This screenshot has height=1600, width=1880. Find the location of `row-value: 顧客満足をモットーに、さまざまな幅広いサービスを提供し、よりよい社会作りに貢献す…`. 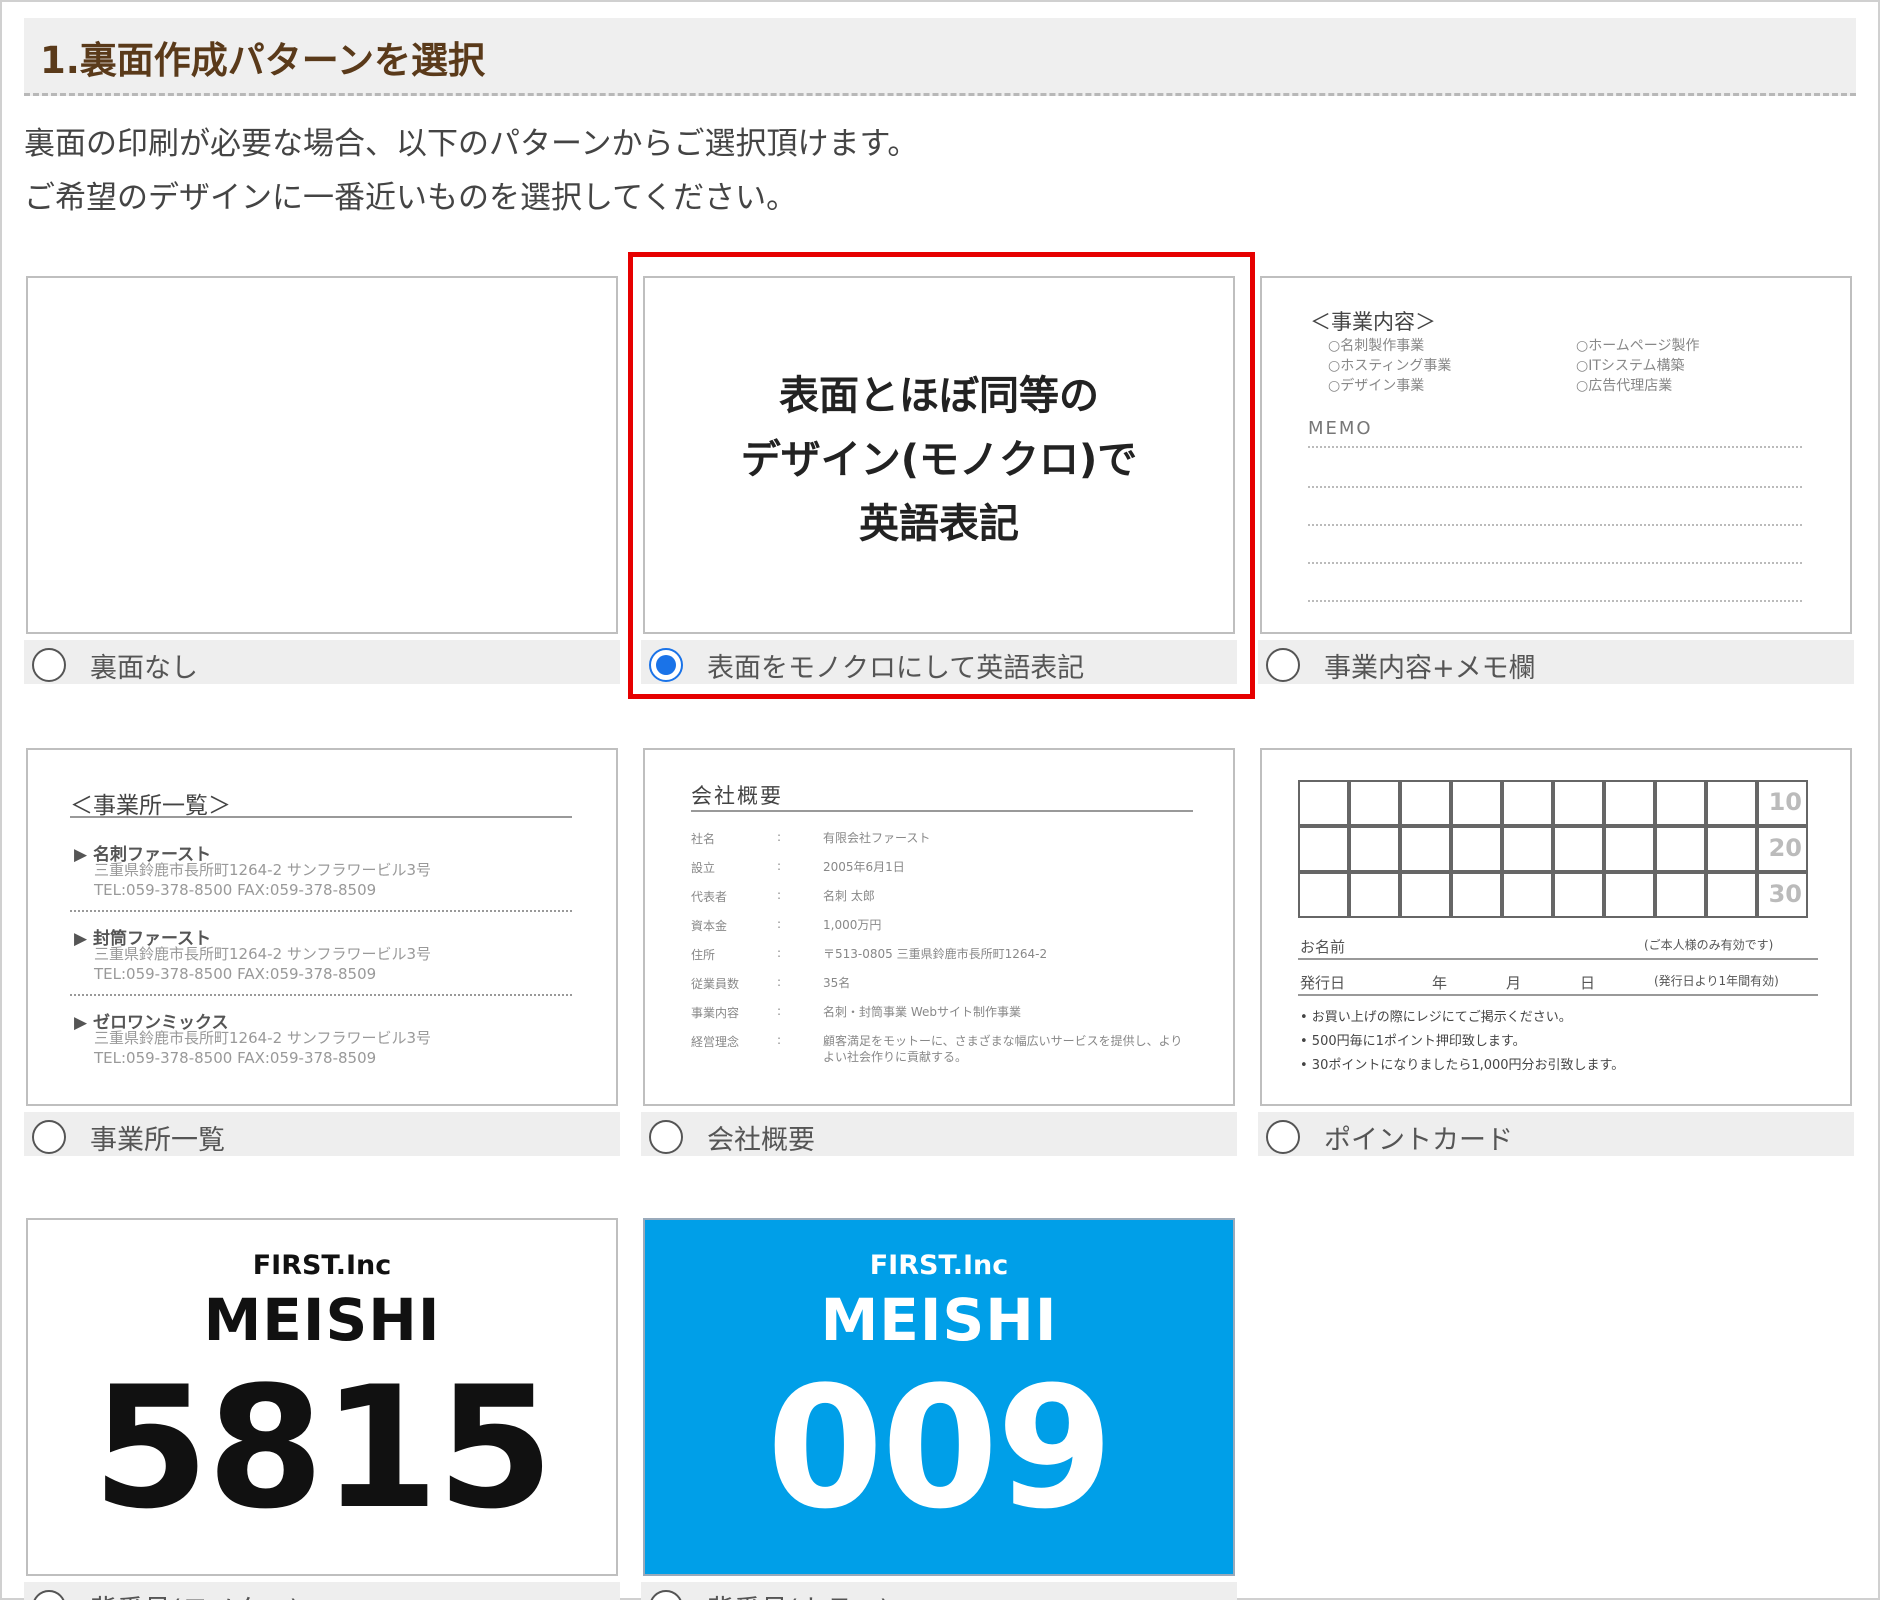

row-value: 顧客満足をモットーに、さまざまな幅広いサービスを提供し、よりよい社会作りに貢献す… is located at coordinates (1003, 1049).